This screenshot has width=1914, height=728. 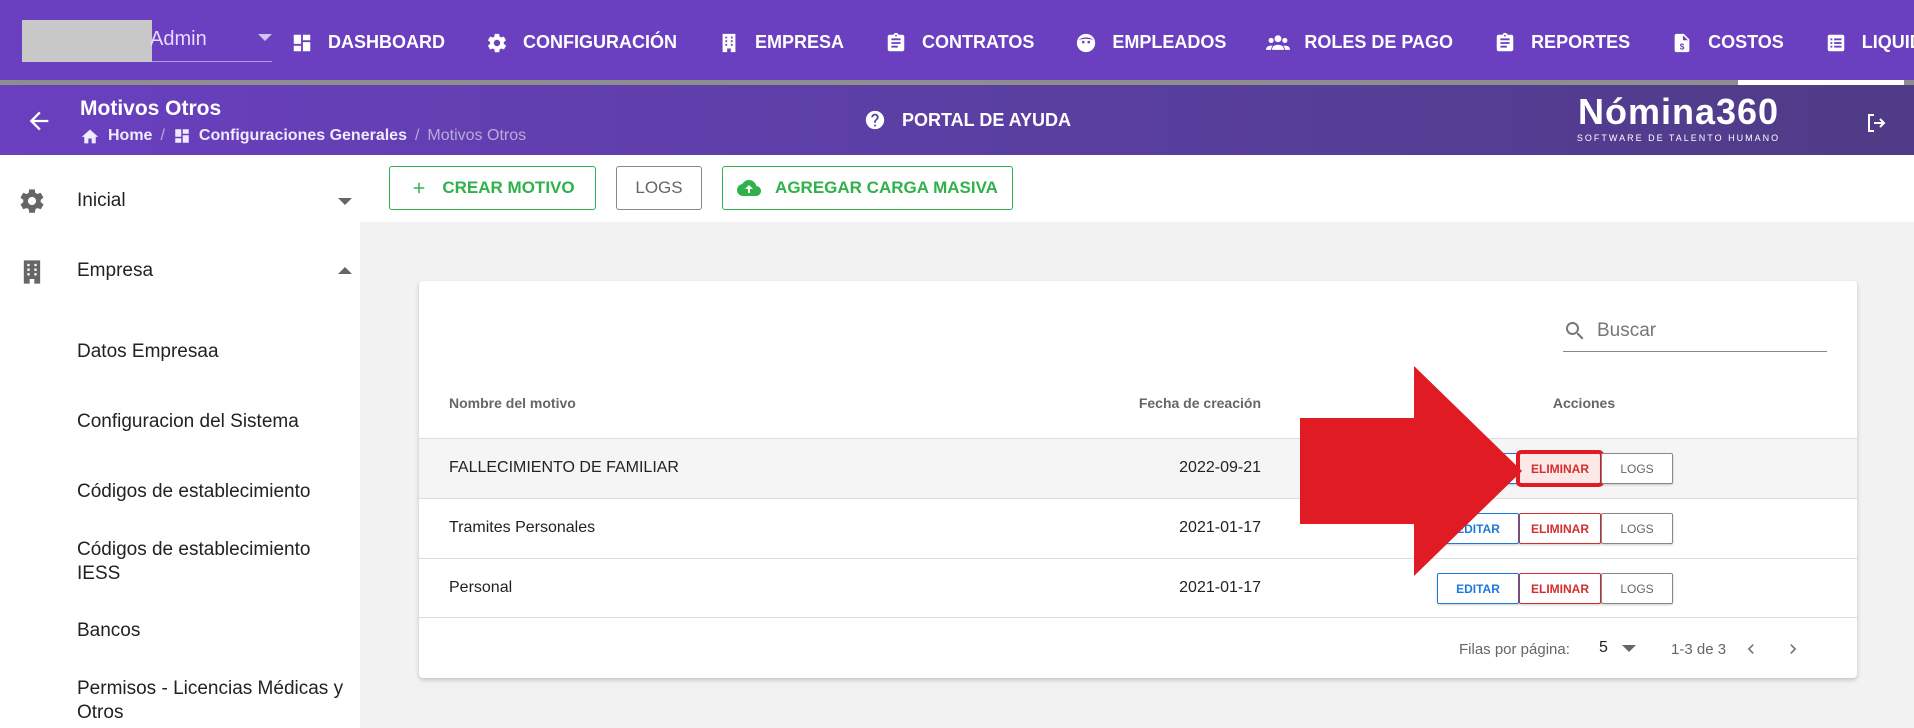 What do you see at coordinates (345, 270) in the screenshot?
I see `chevron-up-icon` at bounding box center [345, 270].